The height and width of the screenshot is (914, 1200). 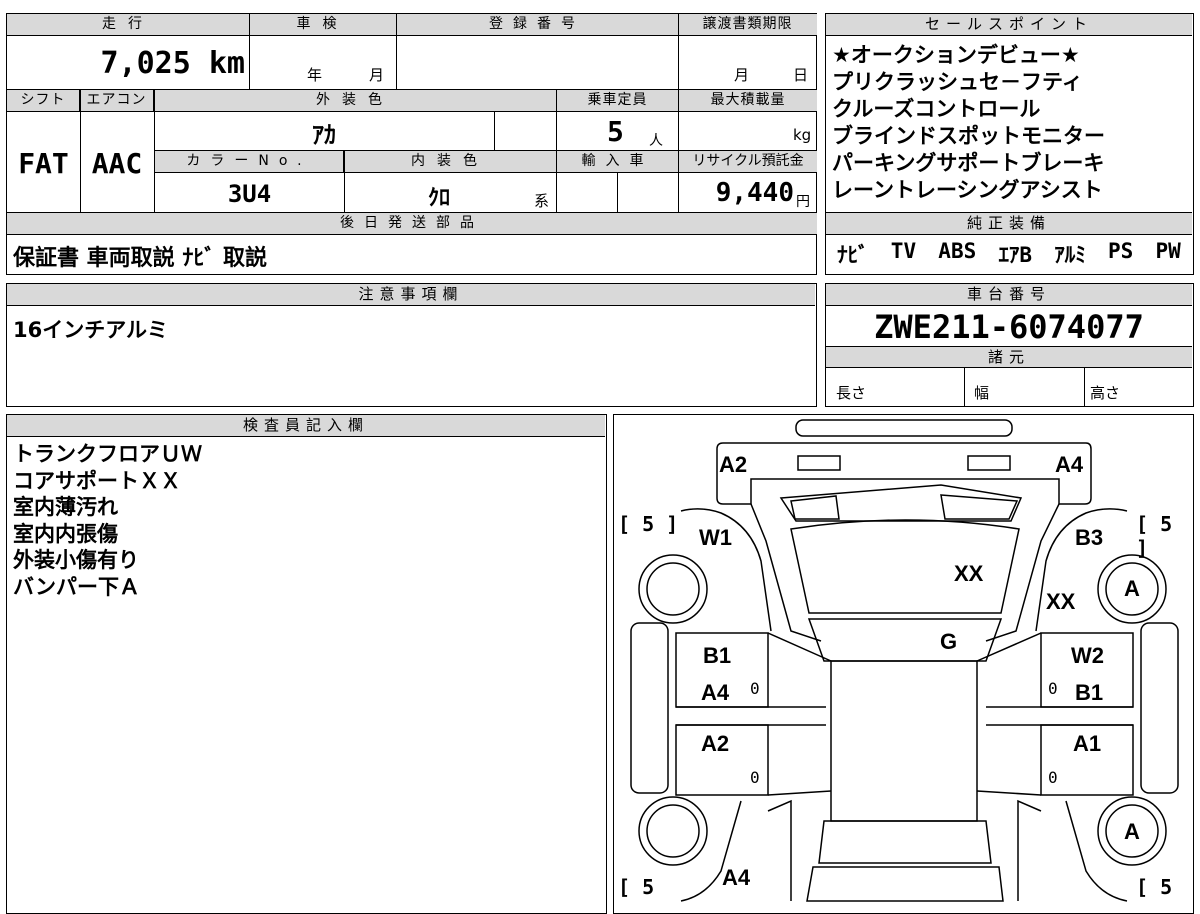 What do you see at coordinates (128, 25) in the screenshot?
I see `mileage-label: 走行` at bounding box center [128, 25].